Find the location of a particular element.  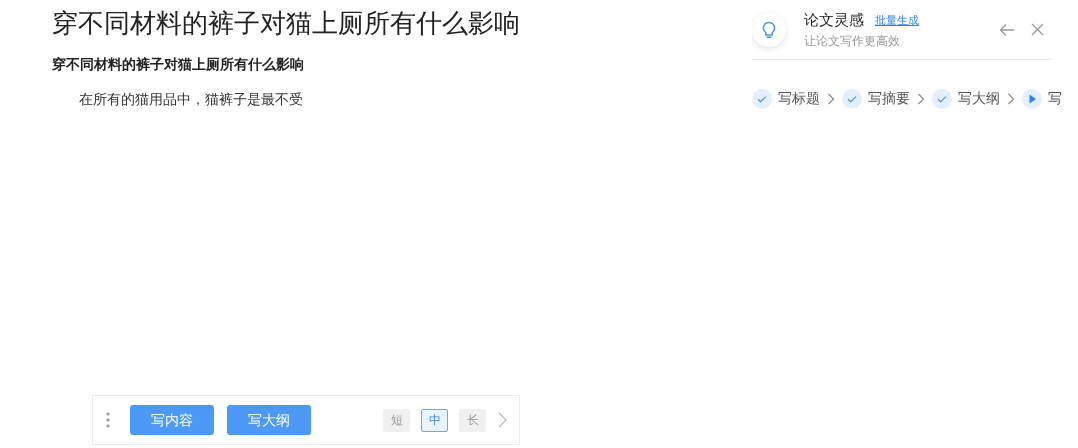

step-label: 写标题 is located at coordinates (799, 98).